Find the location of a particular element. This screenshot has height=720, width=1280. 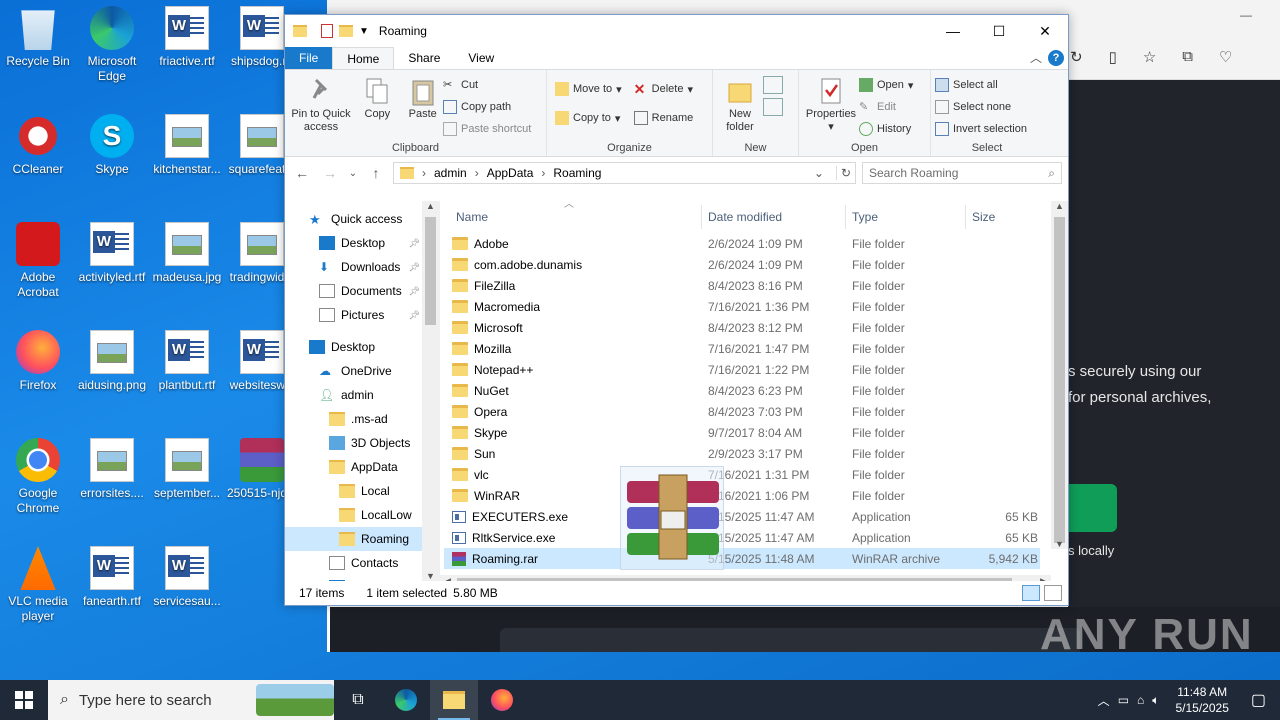

breadcrumb-admin: admin is located at coordinates (450, 173).